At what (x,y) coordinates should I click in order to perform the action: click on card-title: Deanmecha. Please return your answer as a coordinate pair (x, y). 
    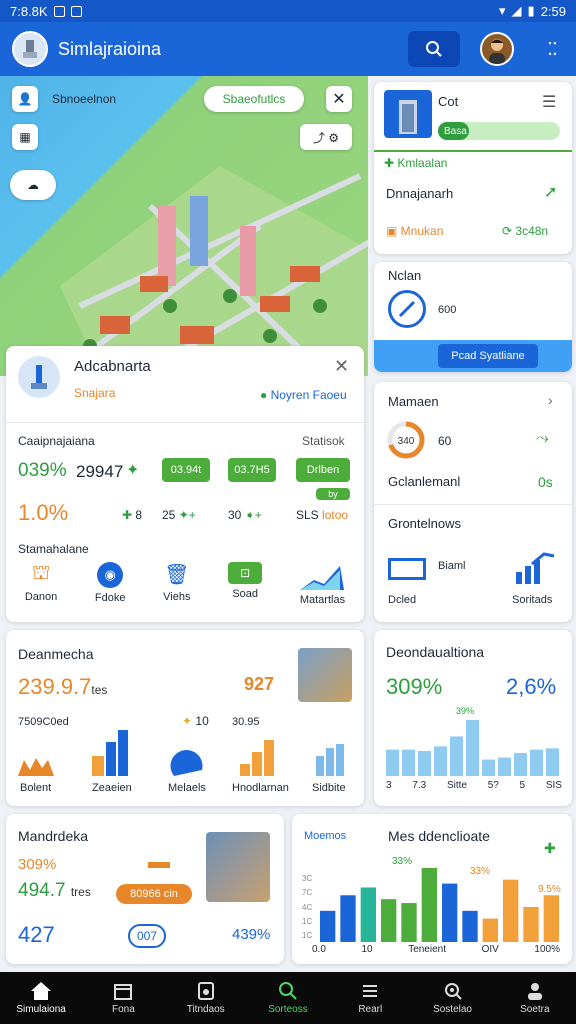
    Looking at the image, I should click on (56, 654).